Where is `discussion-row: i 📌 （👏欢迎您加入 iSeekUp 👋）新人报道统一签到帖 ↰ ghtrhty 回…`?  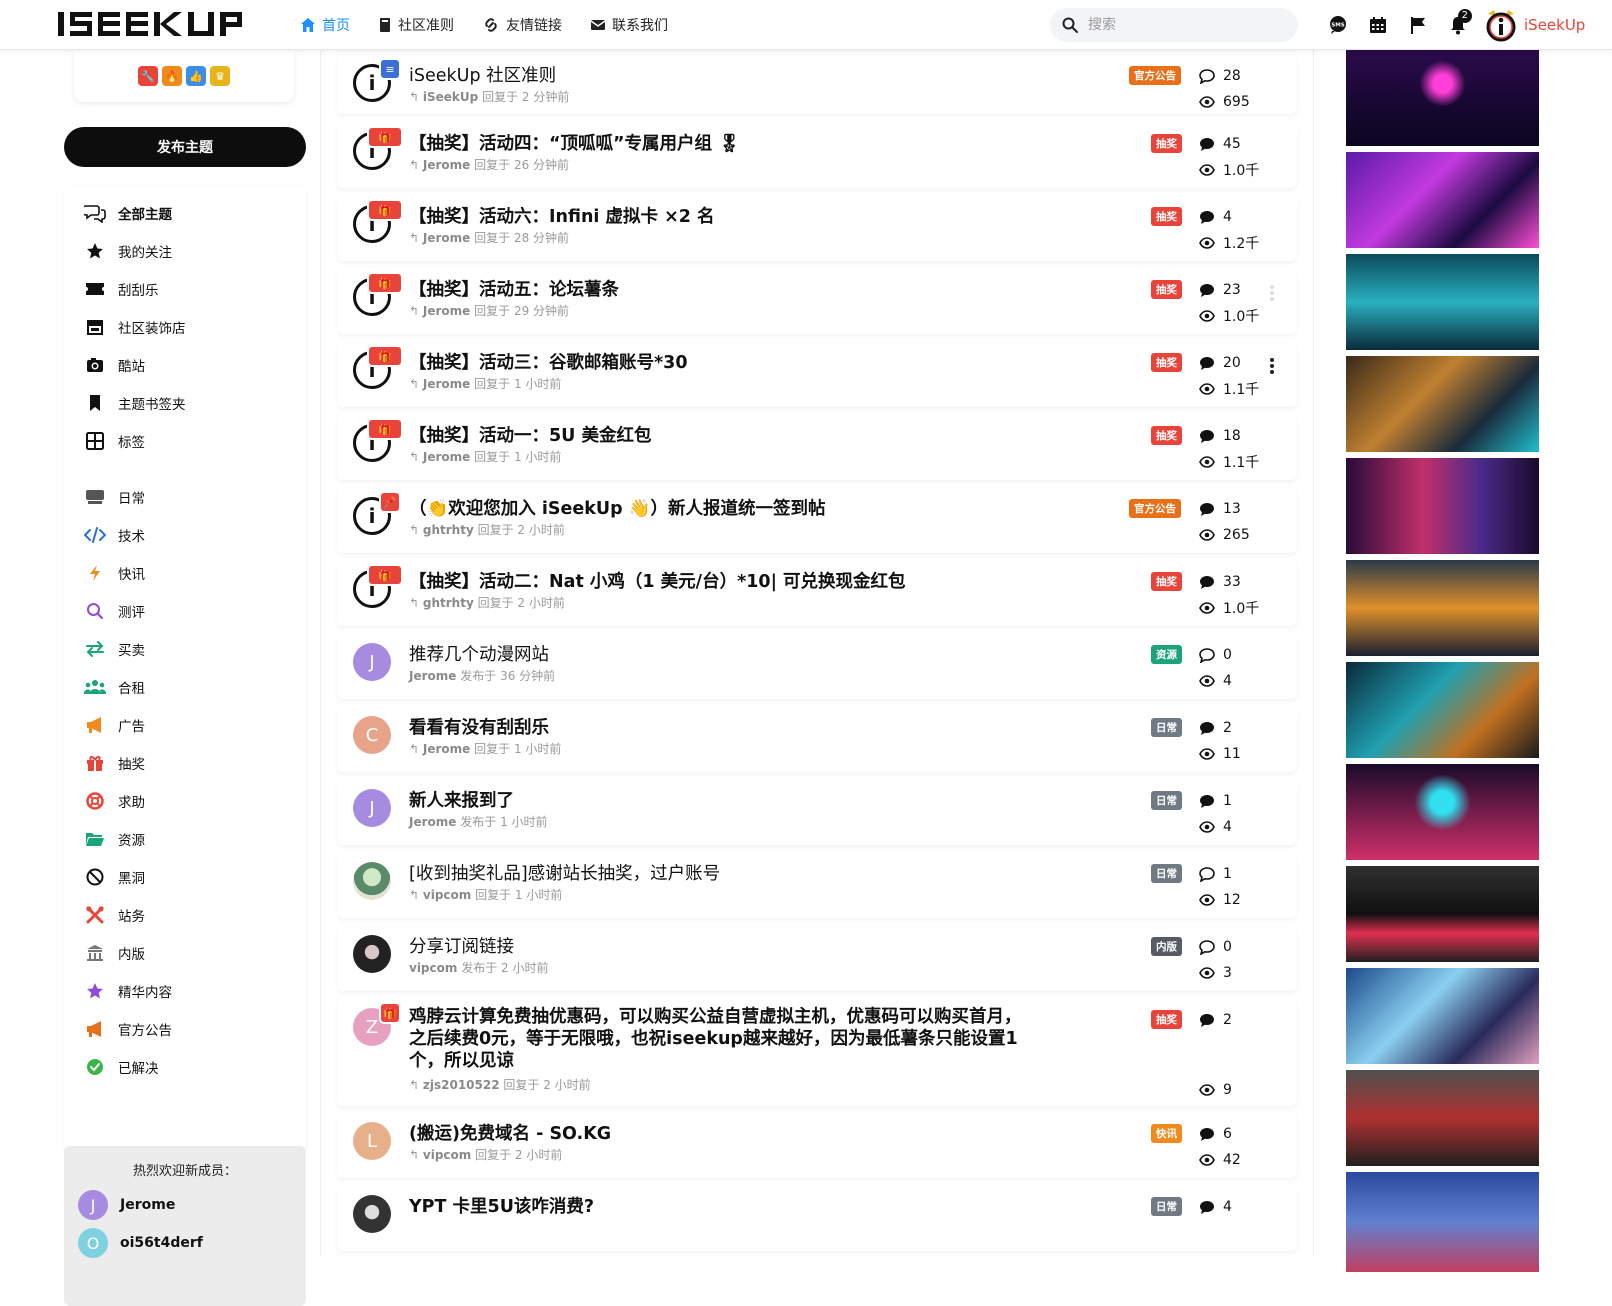 discussion-row: i 📌 （👏欢迎您加入 iSeekUp 👋）新人报道统一签到帖 ↰ ghtrhty 回… is located at coordinates (817, 520).